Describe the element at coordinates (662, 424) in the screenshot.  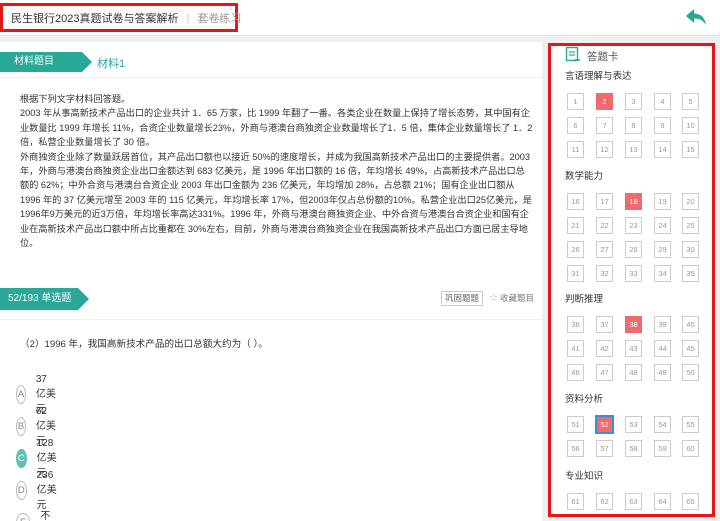
I see `question-number-button: 54` at that location.